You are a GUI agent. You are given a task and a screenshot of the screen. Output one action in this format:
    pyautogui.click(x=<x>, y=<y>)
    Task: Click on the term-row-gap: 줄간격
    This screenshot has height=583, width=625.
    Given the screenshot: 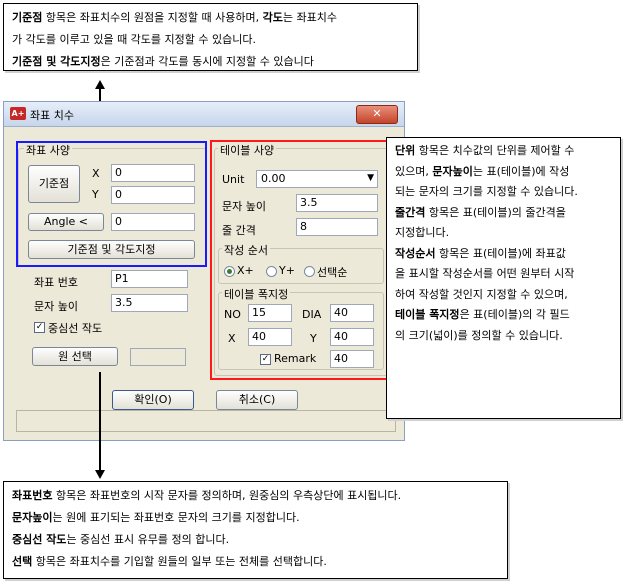 What is the action you would take?
    pyautogui.click(x=410, y=212)
    